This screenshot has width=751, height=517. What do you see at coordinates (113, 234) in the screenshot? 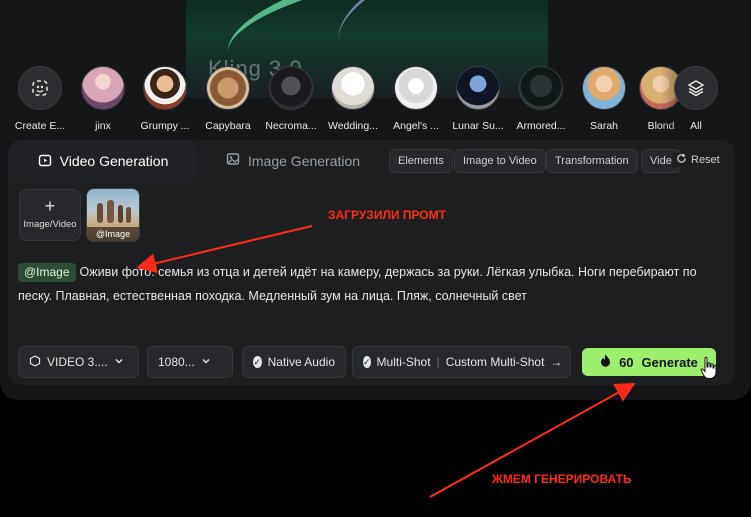
I see `thumbnail-caption: @Image` at bounding box center [113, 234].